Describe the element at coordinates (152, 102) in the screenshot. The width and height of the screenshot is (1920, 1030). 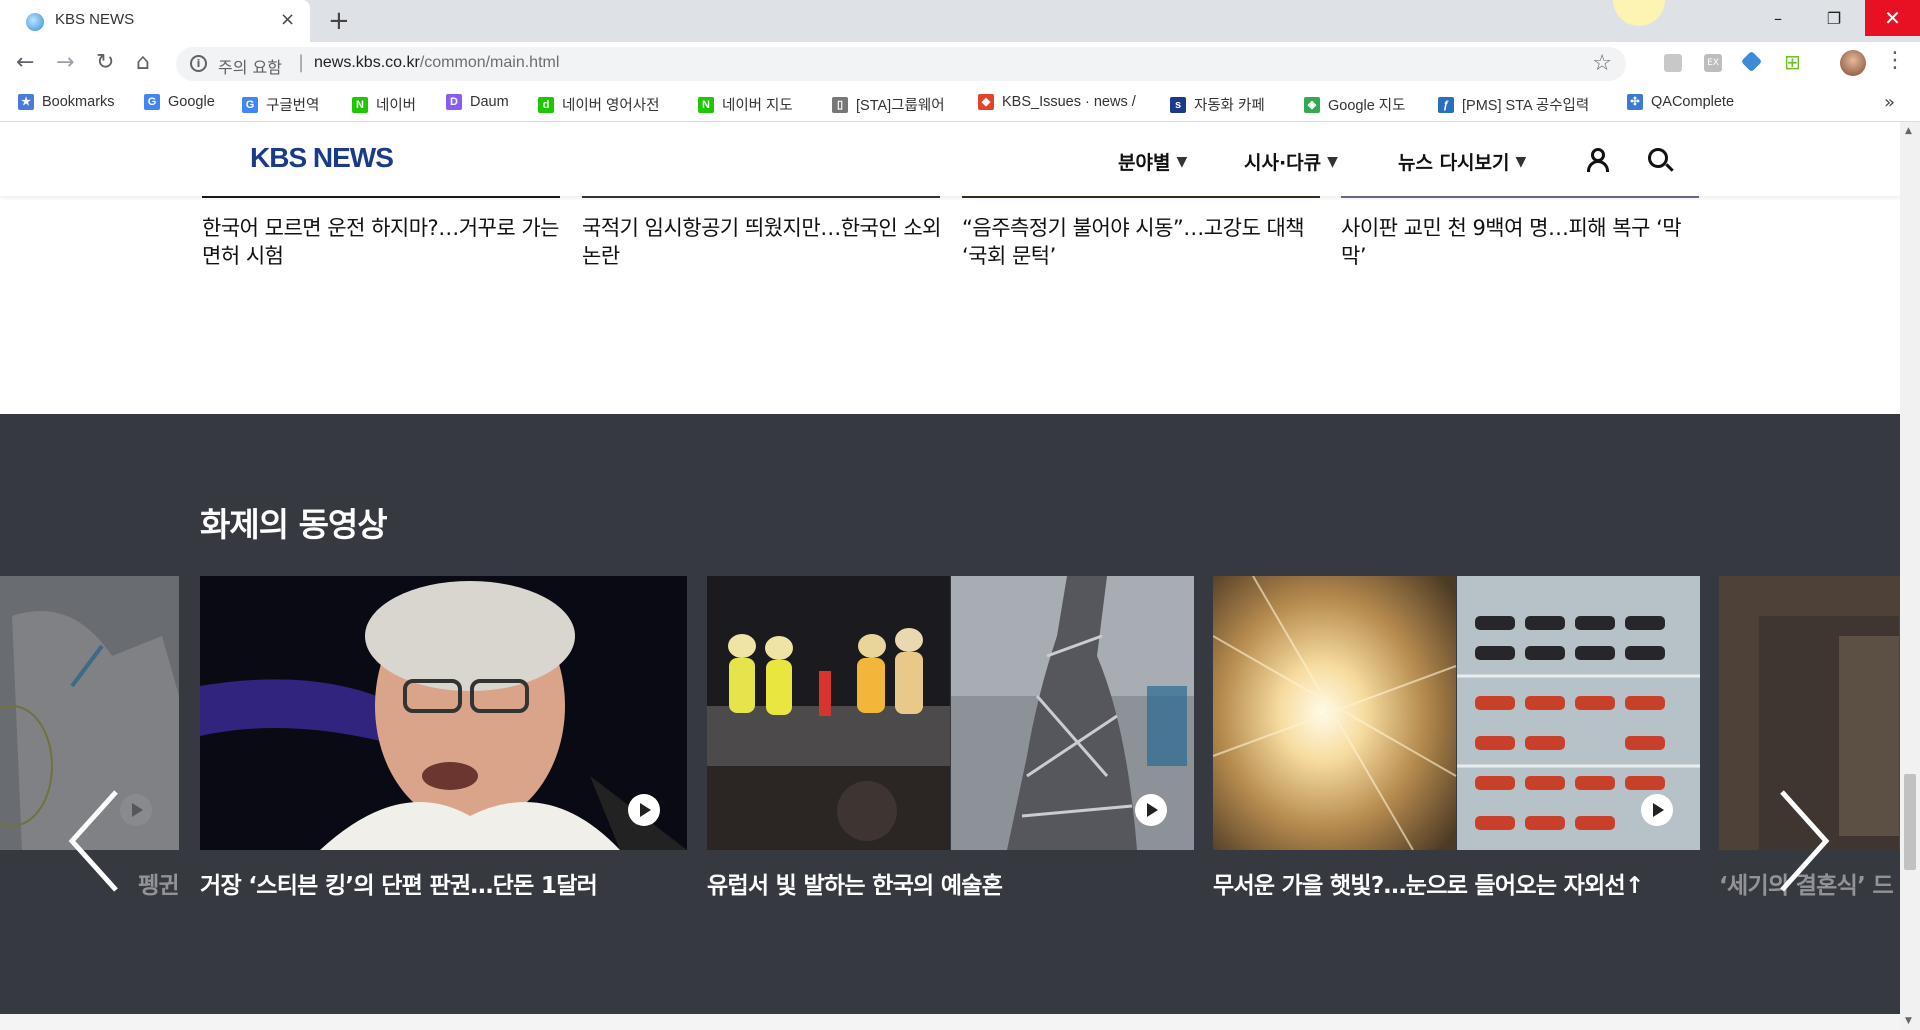
I see `google-icon: G` at that location.